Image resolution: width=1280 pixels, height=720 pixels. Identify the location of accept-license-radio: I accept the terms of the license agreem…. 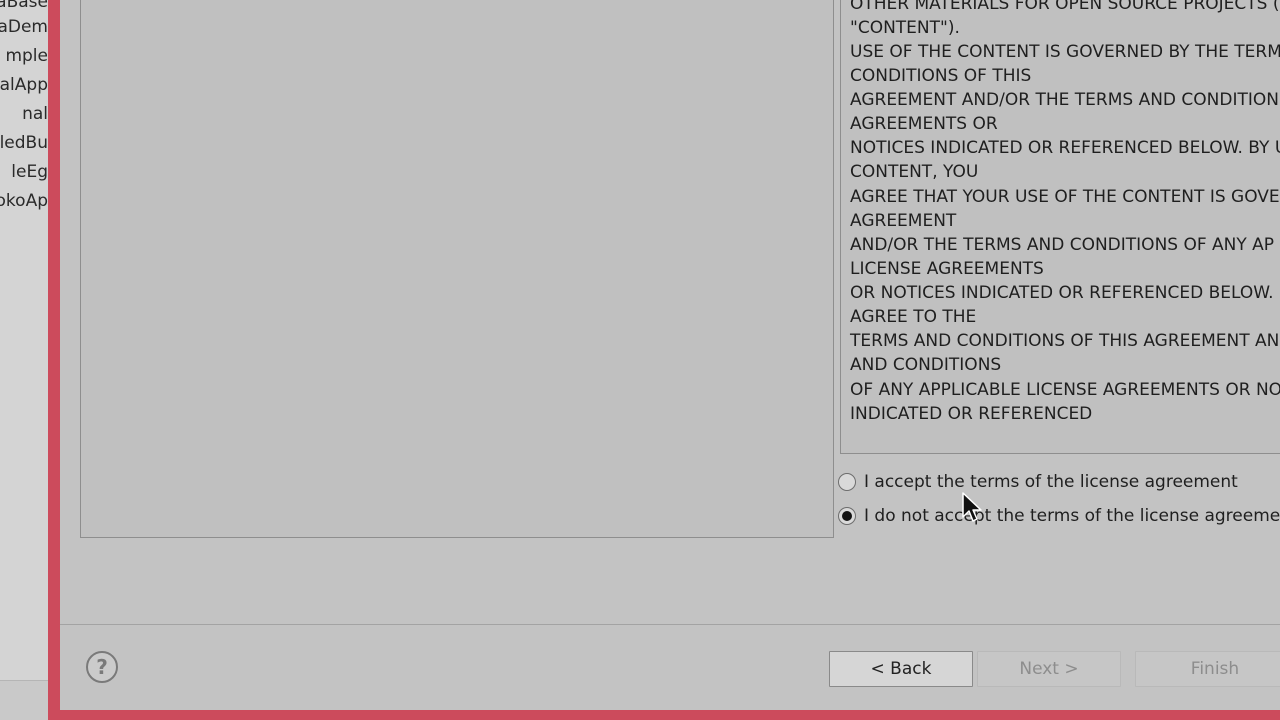
(1038, 482).